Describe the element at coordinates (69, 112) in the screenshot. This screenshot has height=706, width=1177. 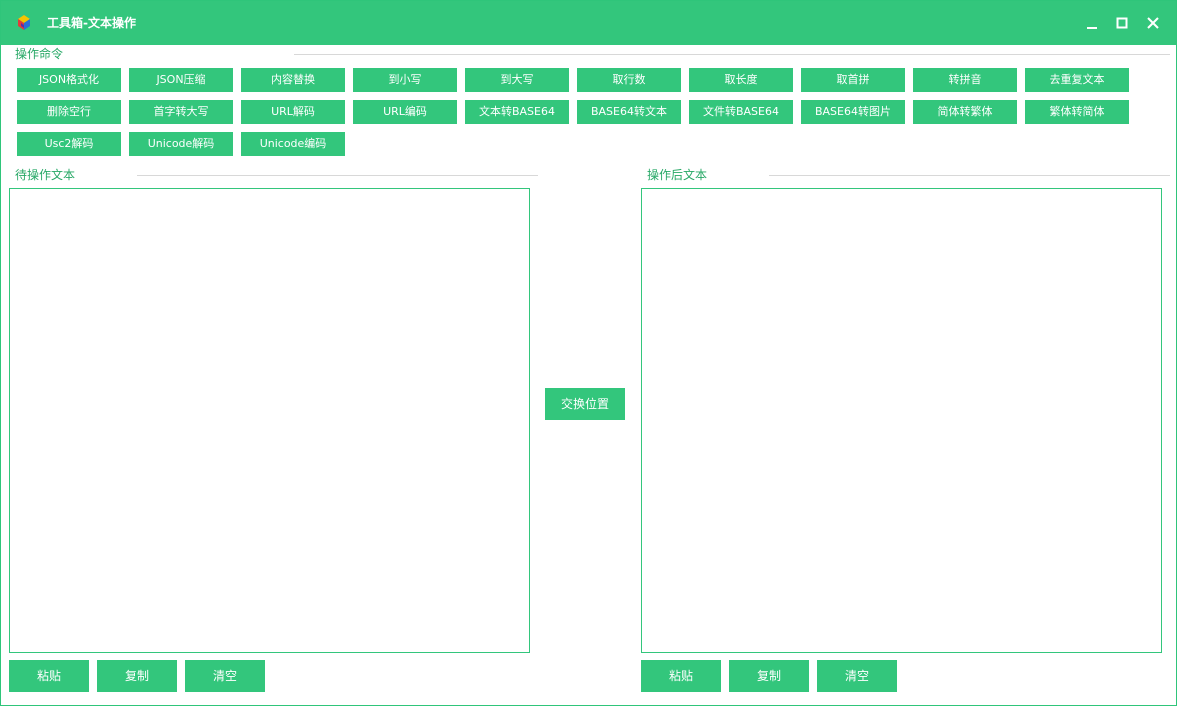
I see `command-button-10: 删除空行` at that location.